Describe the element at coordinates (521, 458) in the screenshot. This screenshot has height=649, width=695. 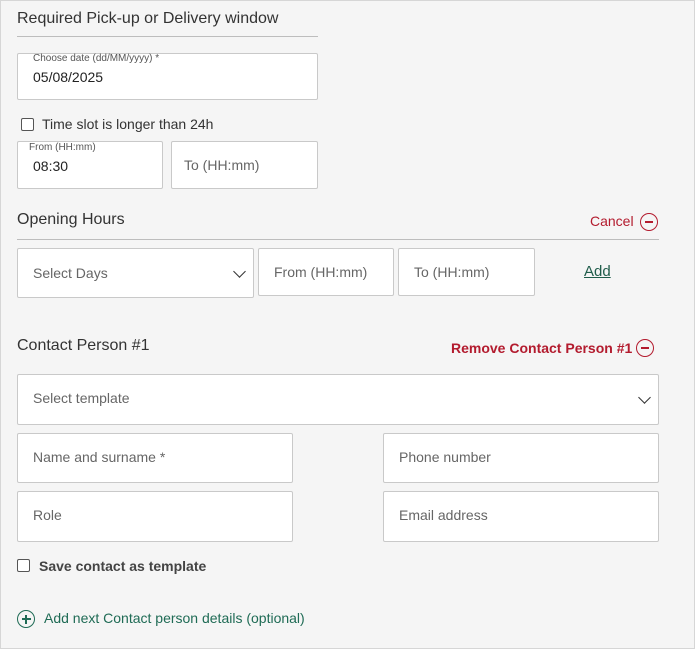
I see `phone-number-field: Phone number` at that location.